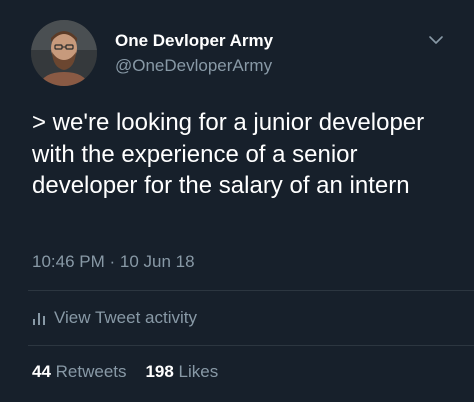  I want to click on chevron-down-icon, so click(436, 39).